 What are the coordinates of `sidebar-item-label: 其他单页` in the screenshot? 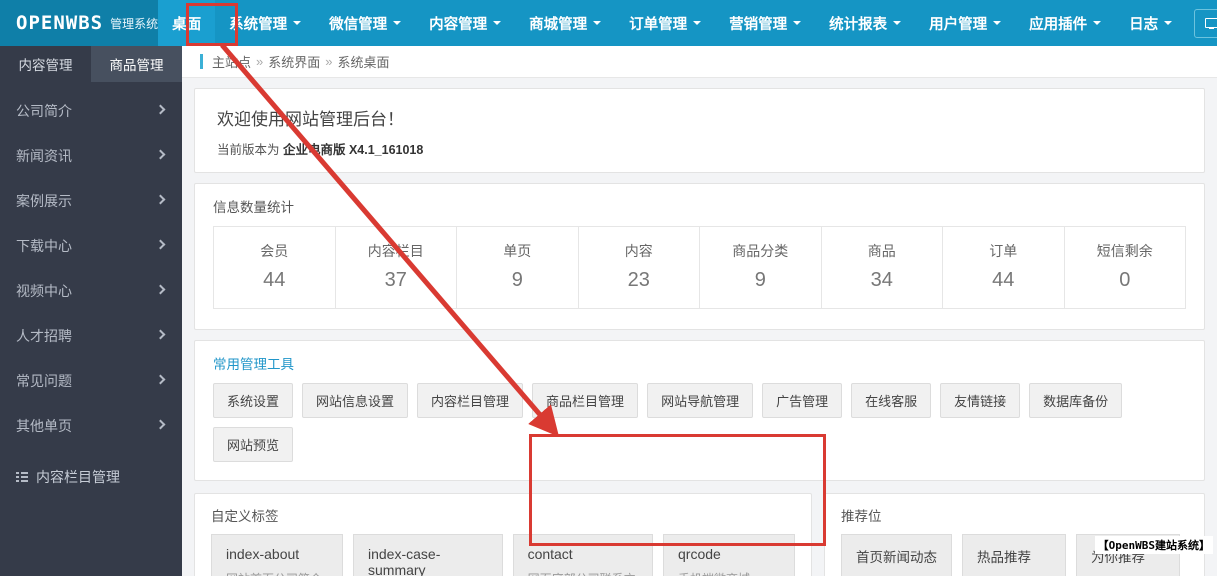 It's located at (44, 425).